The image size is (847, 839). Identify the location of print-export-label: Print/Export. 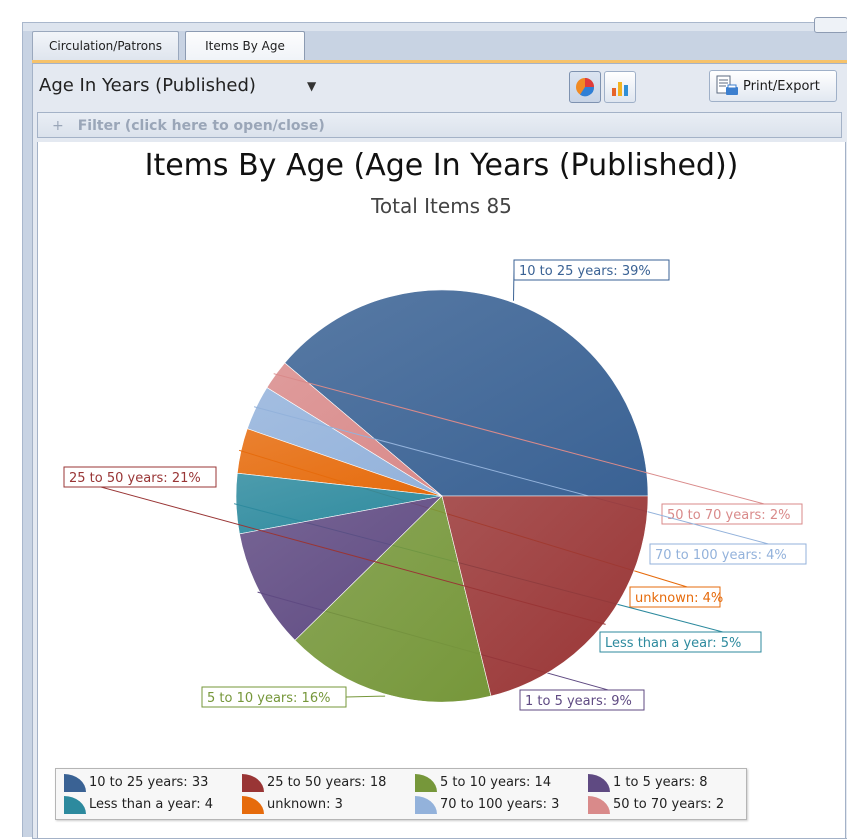
(781, 86).